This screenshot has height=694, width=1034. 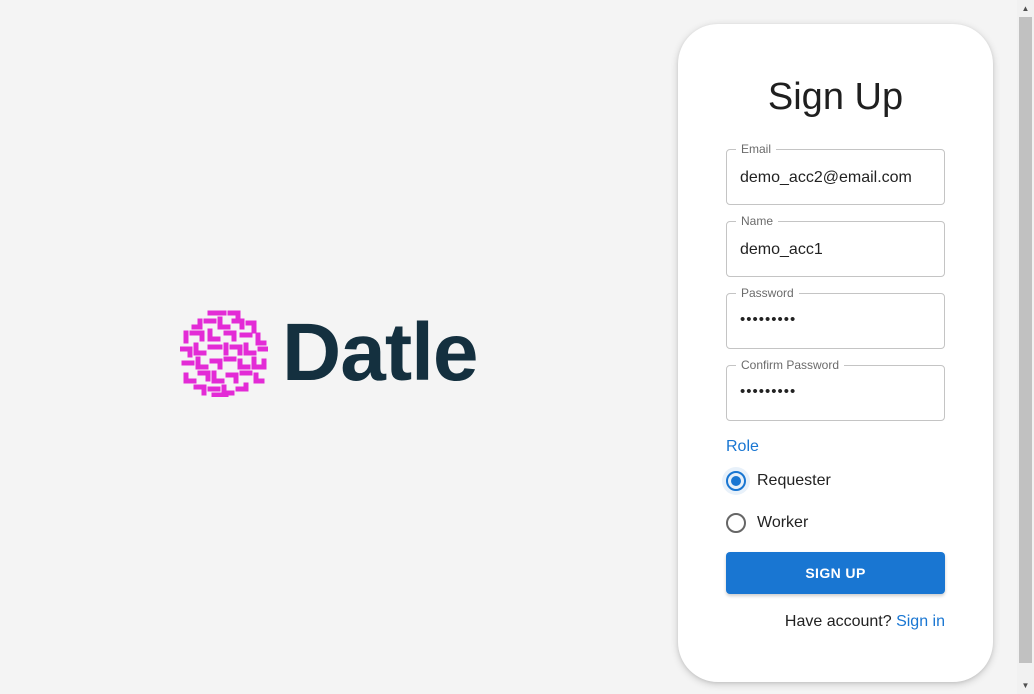 I want to click on role-label: Role, so click(x=742, y=446).